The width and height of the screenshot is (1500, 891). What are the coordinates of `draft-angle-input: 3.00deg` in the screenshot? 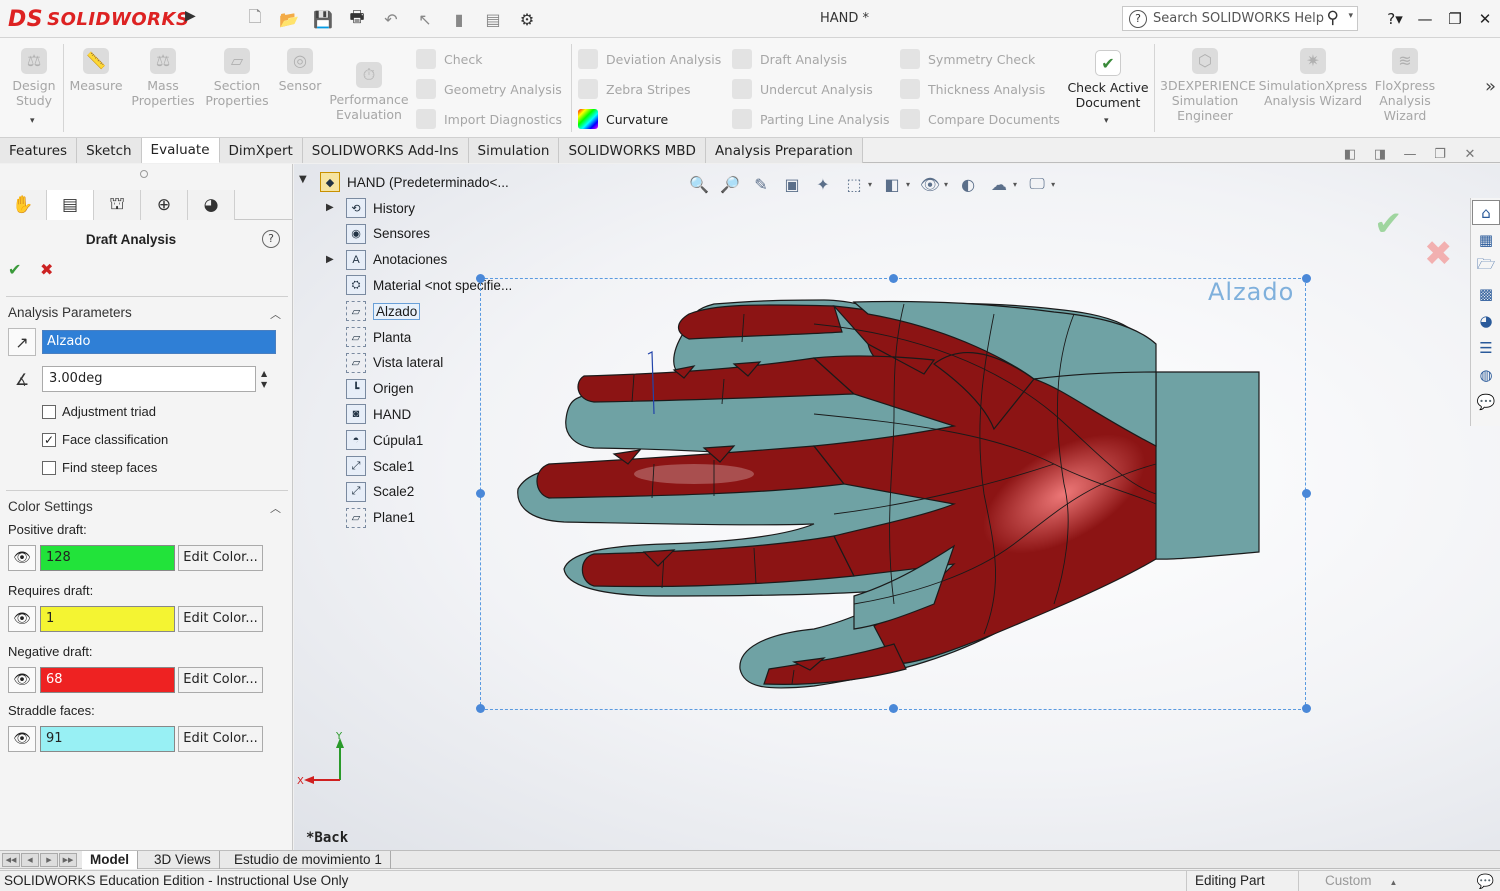 It's located at (149, 379).